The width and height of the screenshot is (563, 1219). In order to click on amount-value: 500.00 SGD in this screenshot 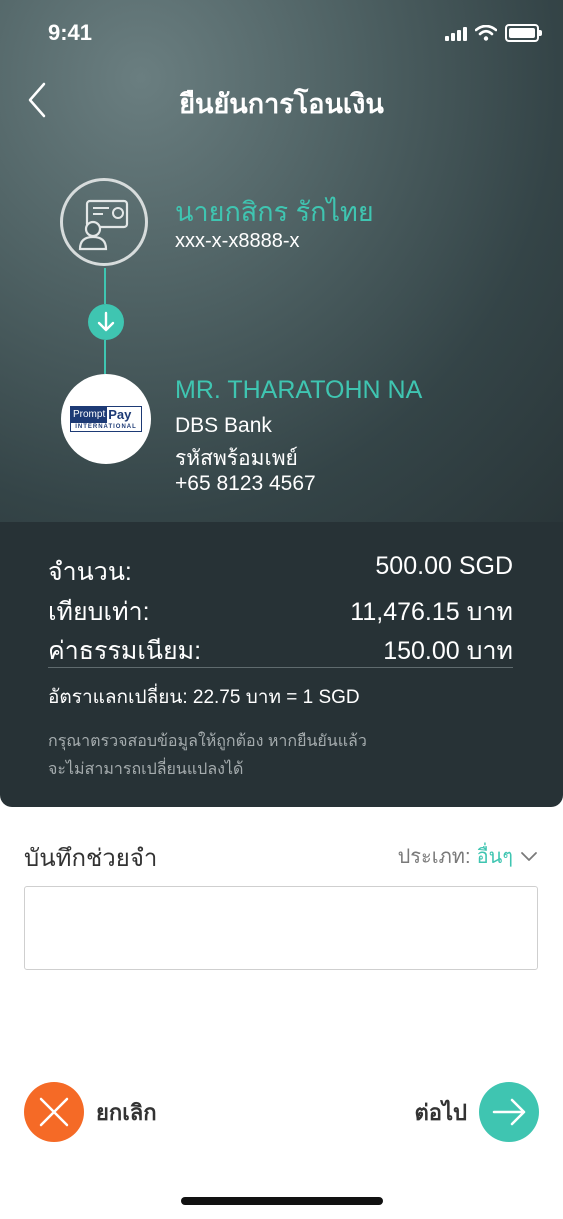, I will do `click(444, 566)`.